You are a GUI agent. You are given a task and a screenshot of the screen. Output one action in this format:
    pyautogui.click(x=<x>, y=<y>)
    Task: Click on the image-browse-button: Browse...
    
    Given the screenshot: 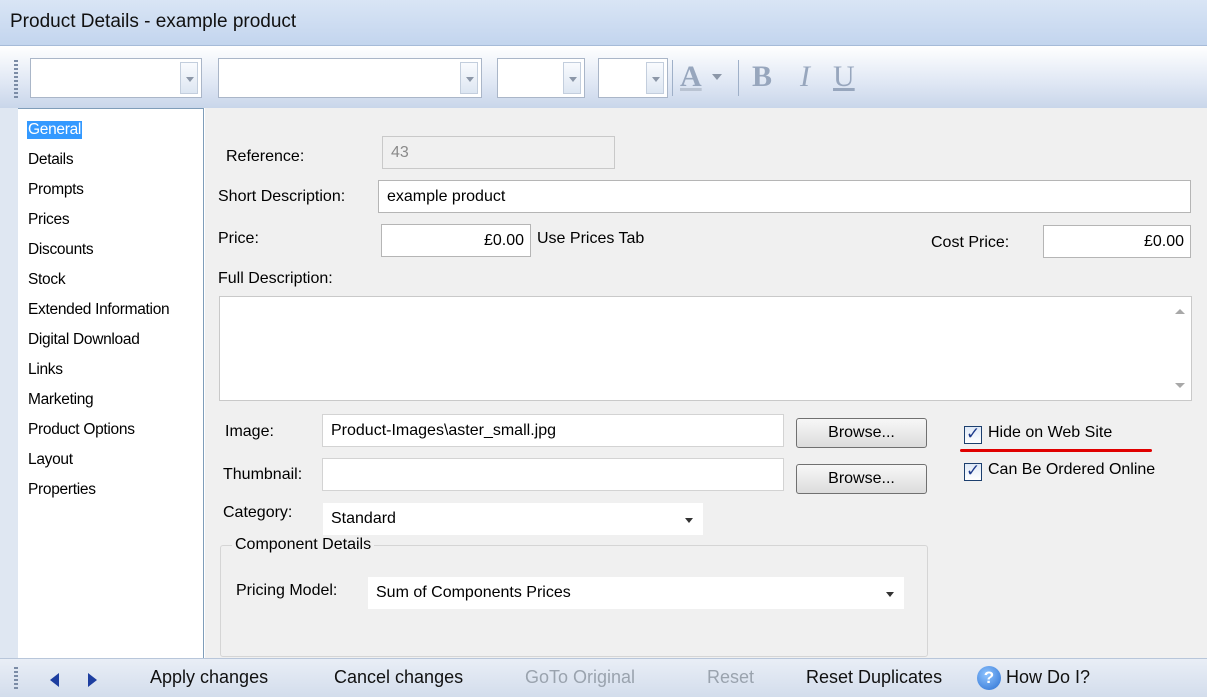 What is the action you would take?
    pyautogui.click(x=861, y=433)
    